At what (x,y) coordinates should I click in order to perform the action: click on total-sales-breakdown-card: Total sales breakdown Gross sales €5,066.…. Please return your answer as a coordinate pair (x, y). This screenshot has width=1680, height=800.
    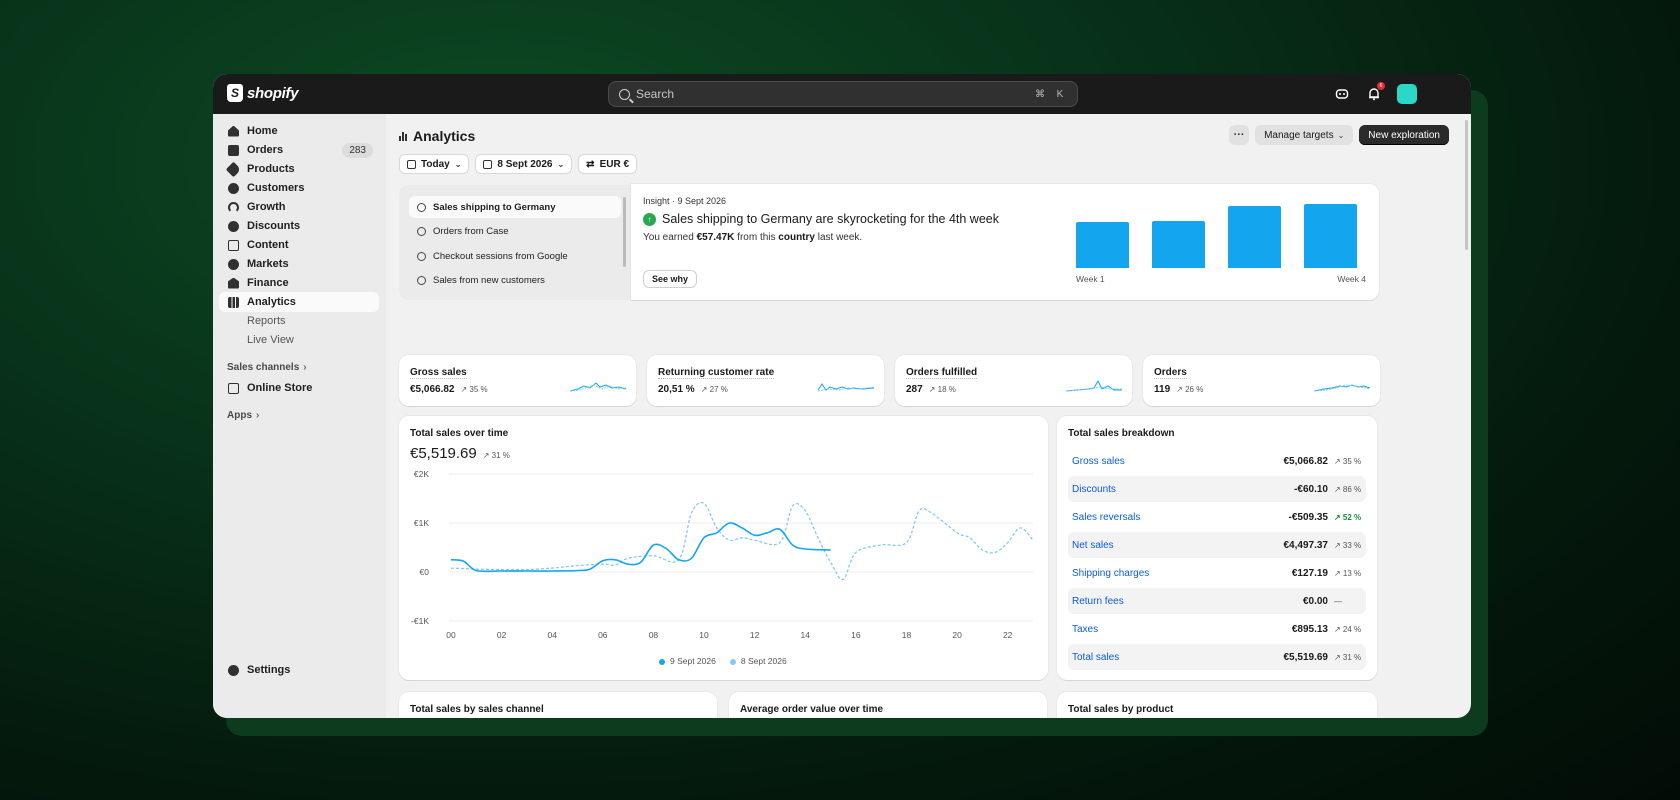
    Looking at the image, I should click on (1217, 548).